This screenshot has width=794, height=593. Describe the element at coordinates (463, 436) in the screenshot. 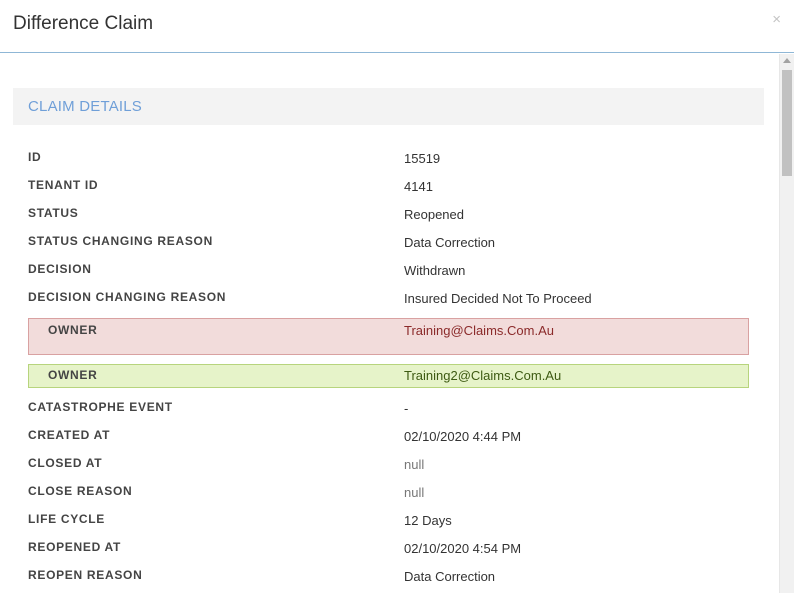

I see `detail-value: 02/10/2020 4:44 PM` at that location.